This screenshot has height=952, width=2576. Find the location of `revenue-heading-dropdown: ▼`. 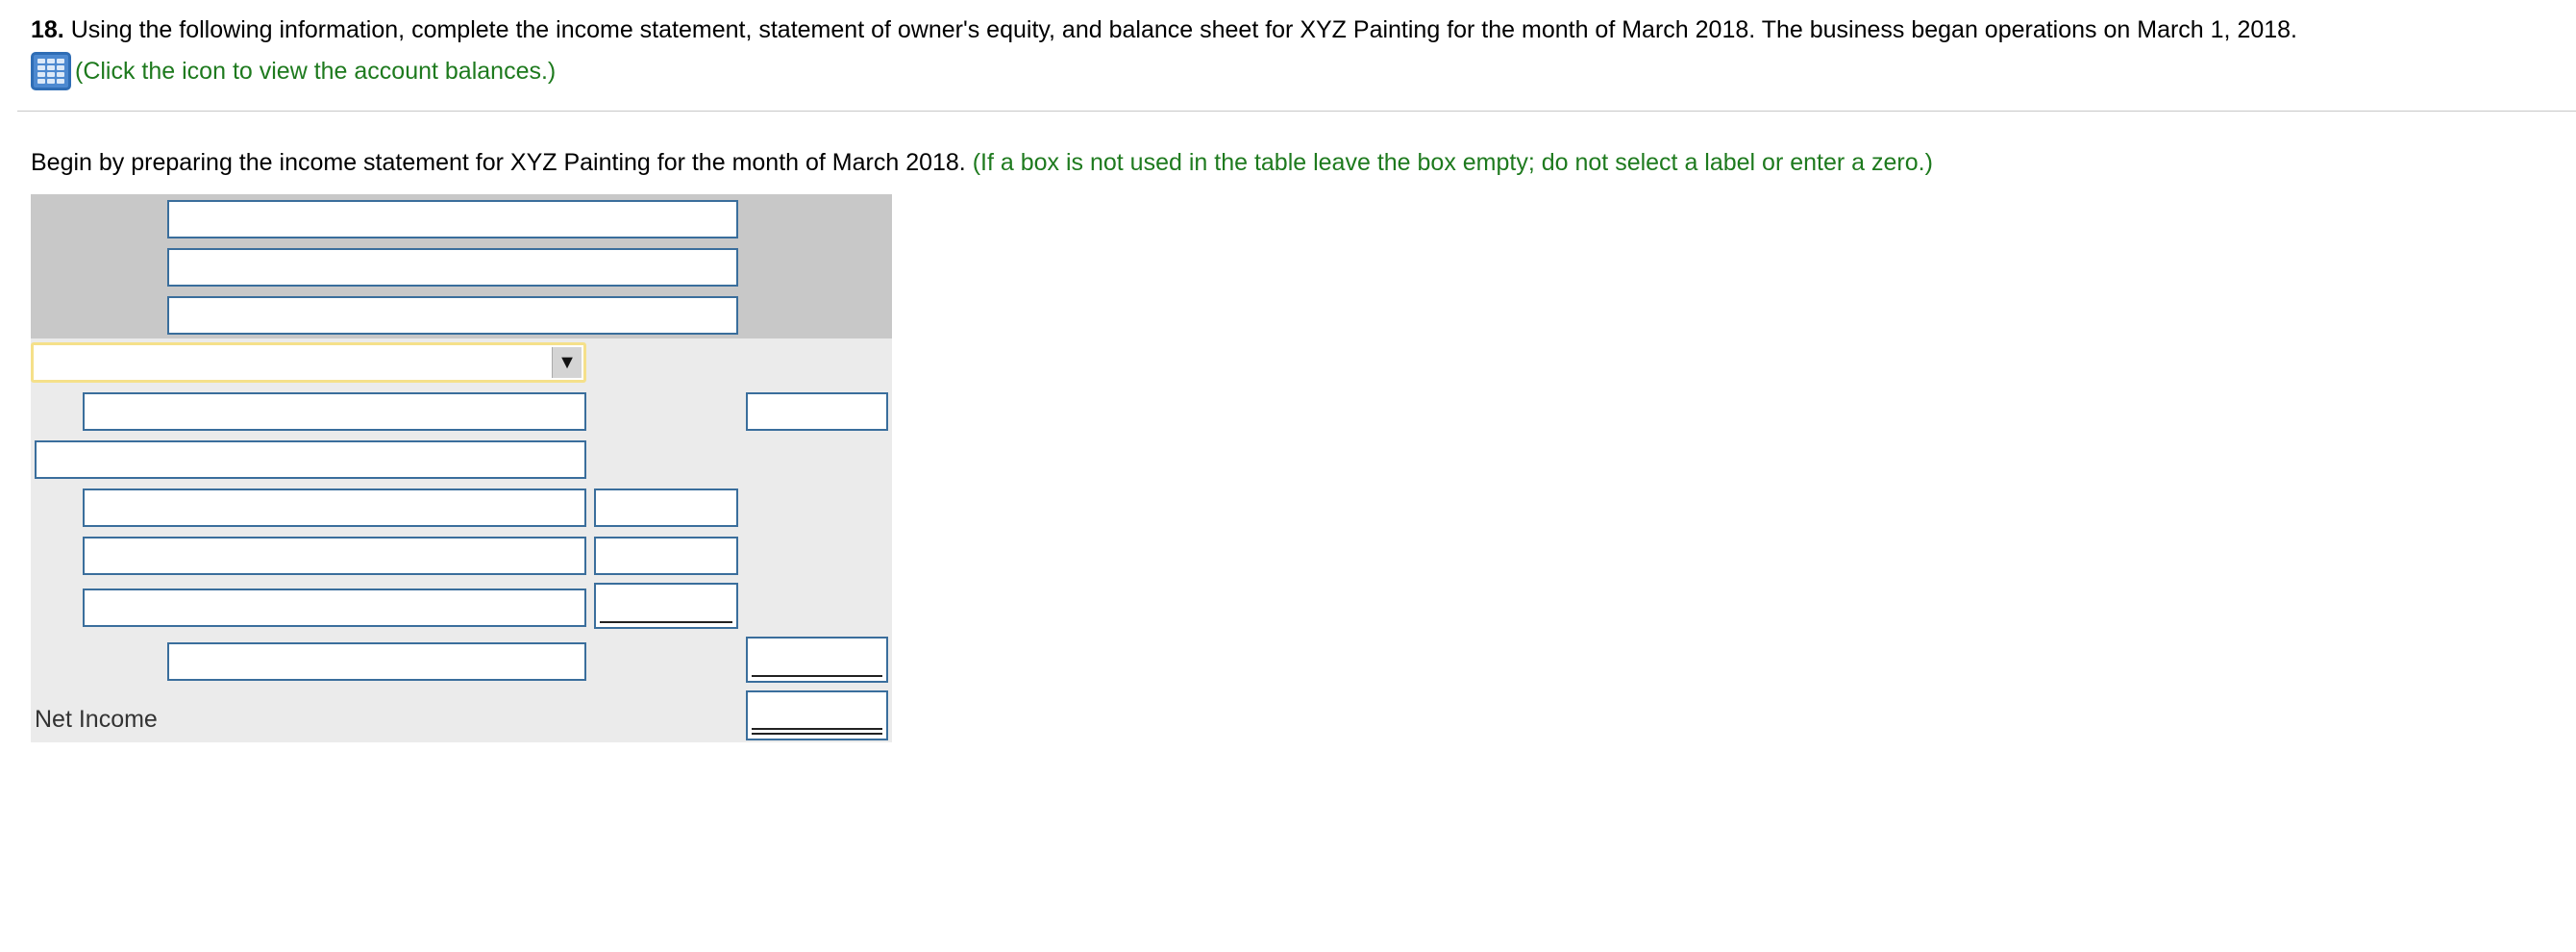

revenue-heading-dropdown: ▼ is located at coordinates (308, 363).